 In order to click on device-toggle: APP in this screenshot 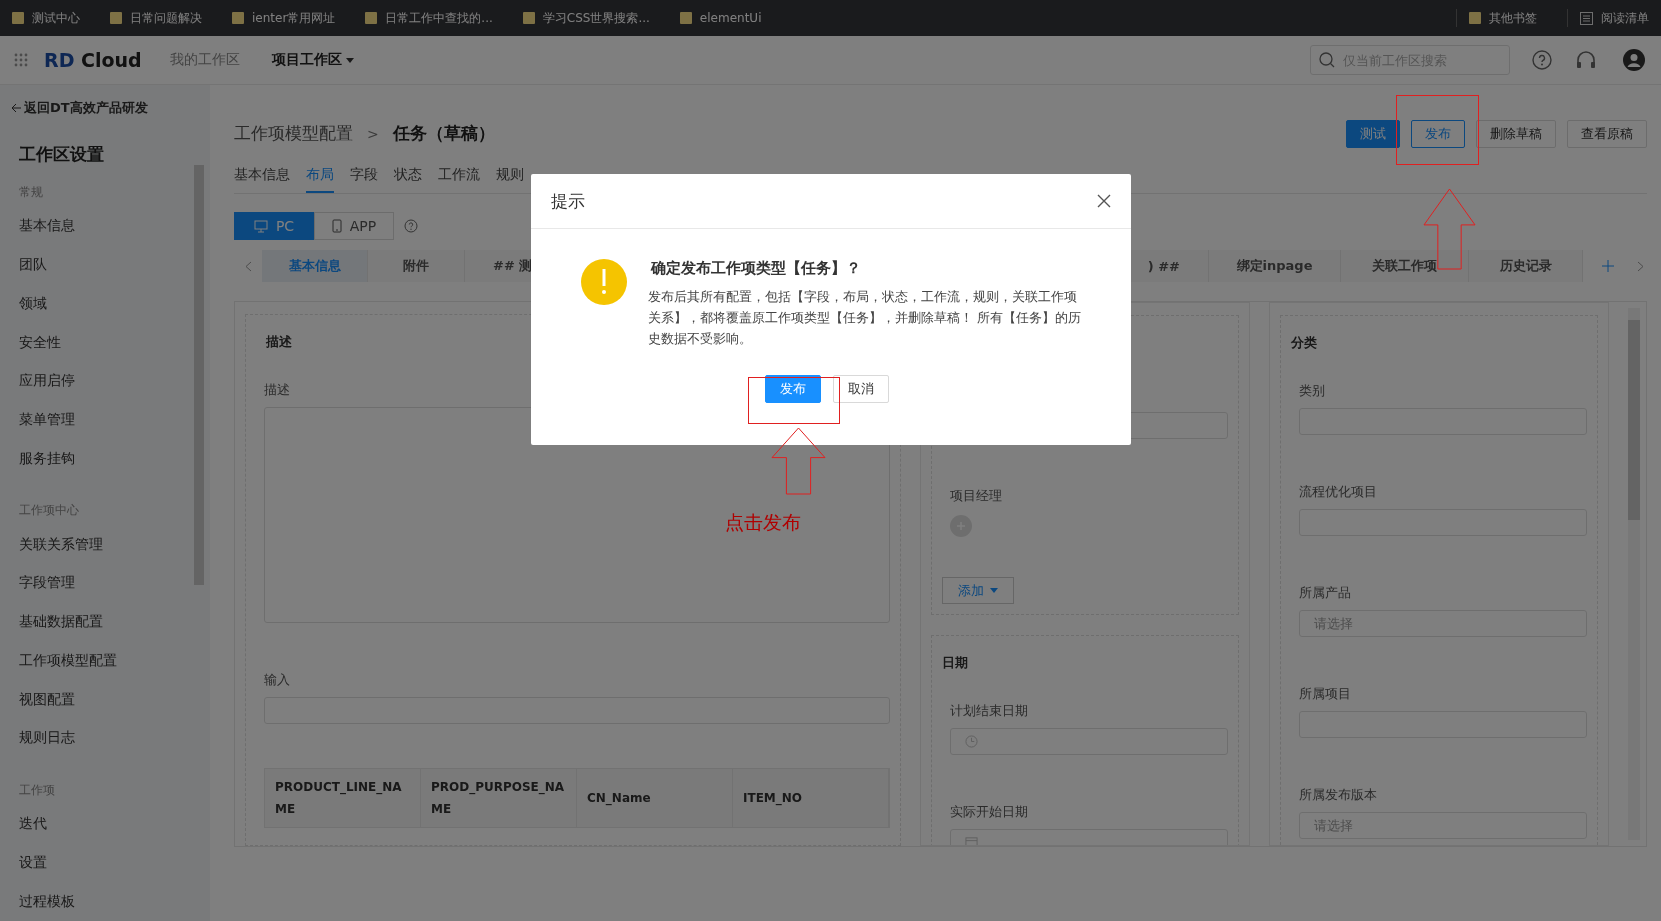, I will do `click(354, 226)`.